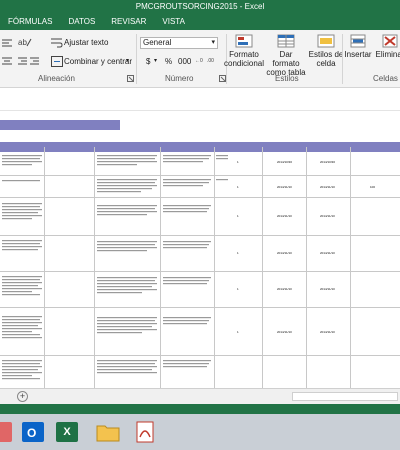 Image resolution: width=400 pixels, height=450 pixels. Describe the element at coordinates (184, 61) in the screenshot. I see `comma-style-button: 000` at that location.